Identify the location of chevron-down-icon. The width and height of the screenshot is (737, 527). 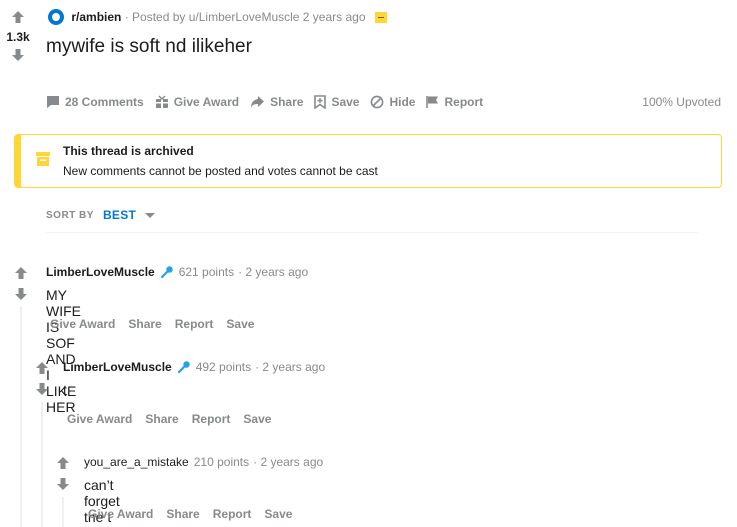
(150, 215).